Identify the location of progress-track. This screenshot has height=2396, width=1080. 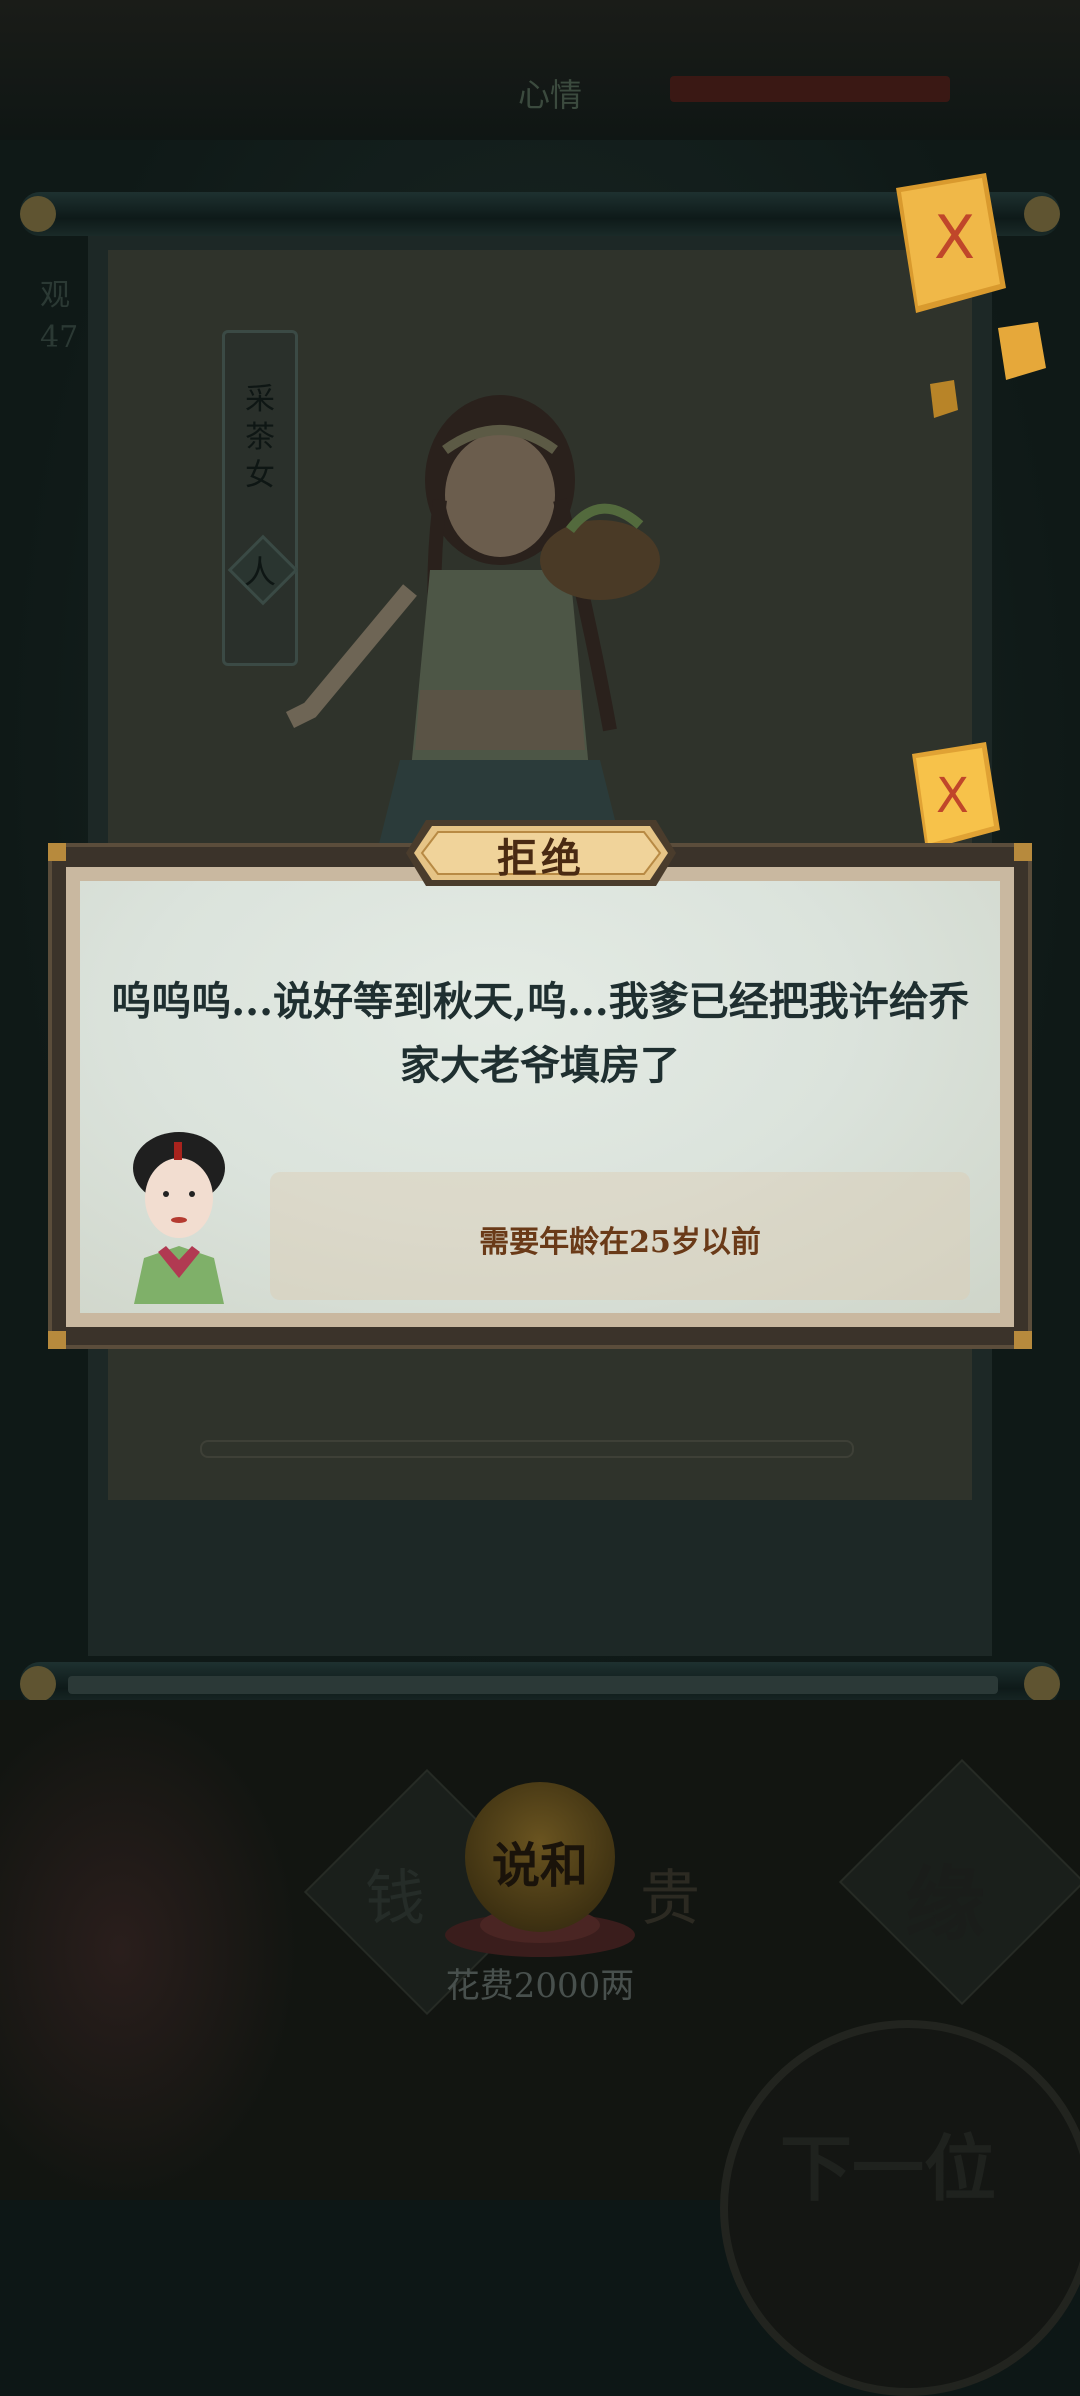
(533, 1685).